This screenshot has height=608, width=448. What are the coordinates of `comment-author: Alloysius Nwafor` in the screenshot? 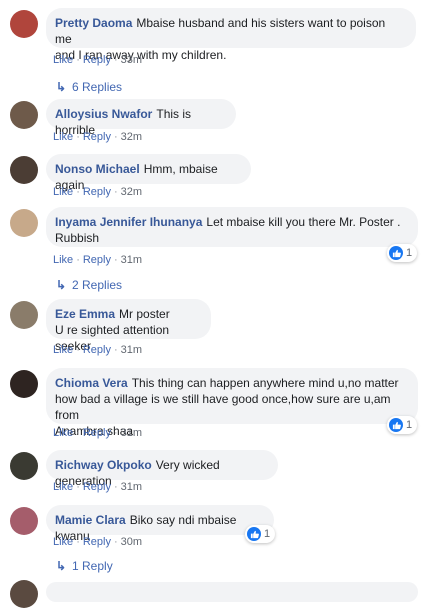 It's located at (103, 114).